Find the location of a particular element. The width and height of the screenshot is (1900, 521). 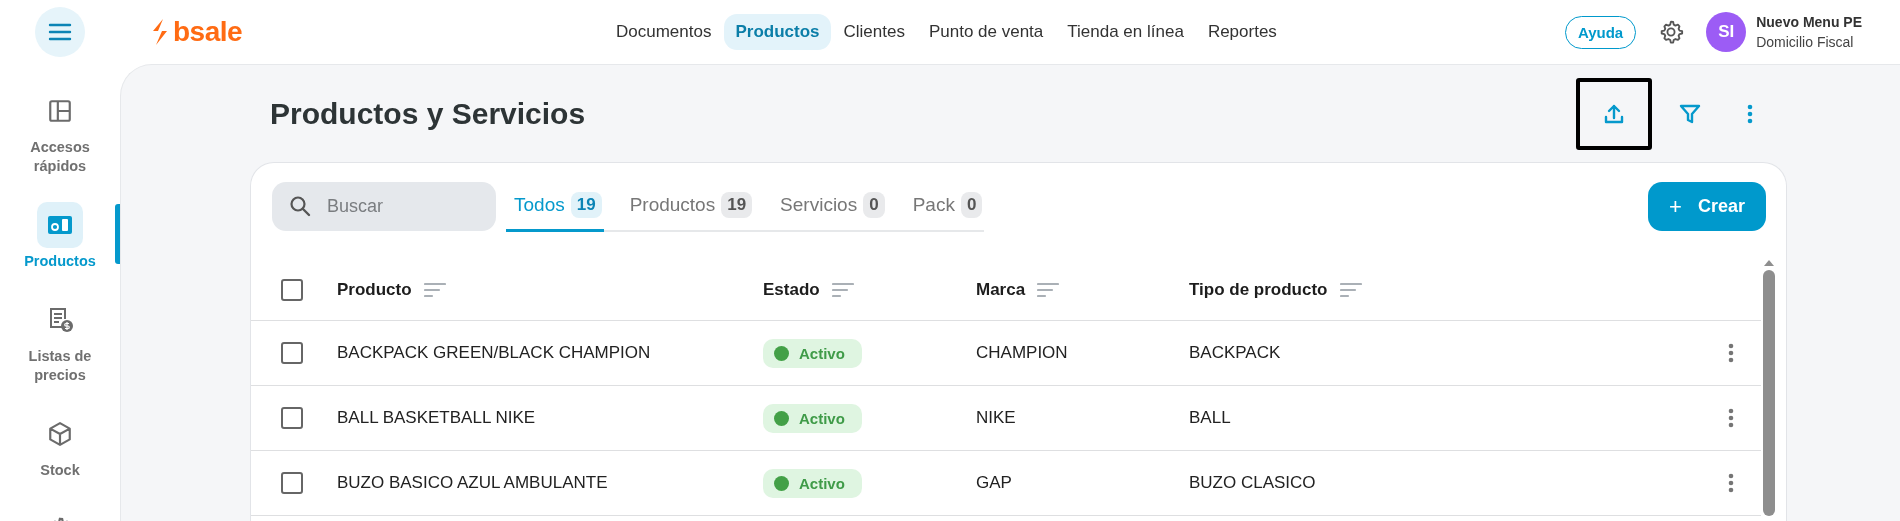

column-header: Producto is located at coordinates (374, 289).